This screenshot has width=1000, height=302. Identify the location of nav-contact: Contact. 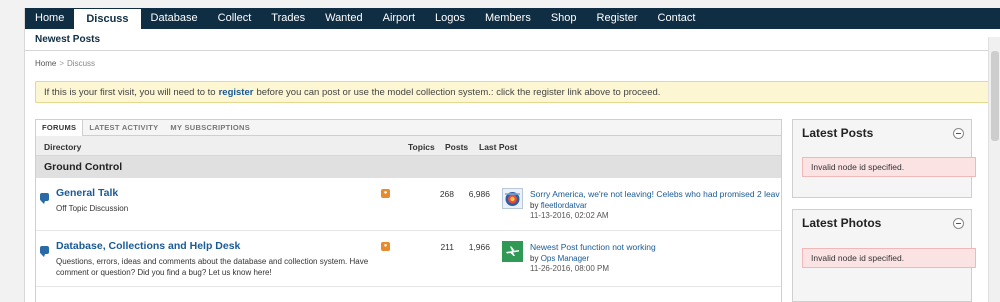
(677, 18).